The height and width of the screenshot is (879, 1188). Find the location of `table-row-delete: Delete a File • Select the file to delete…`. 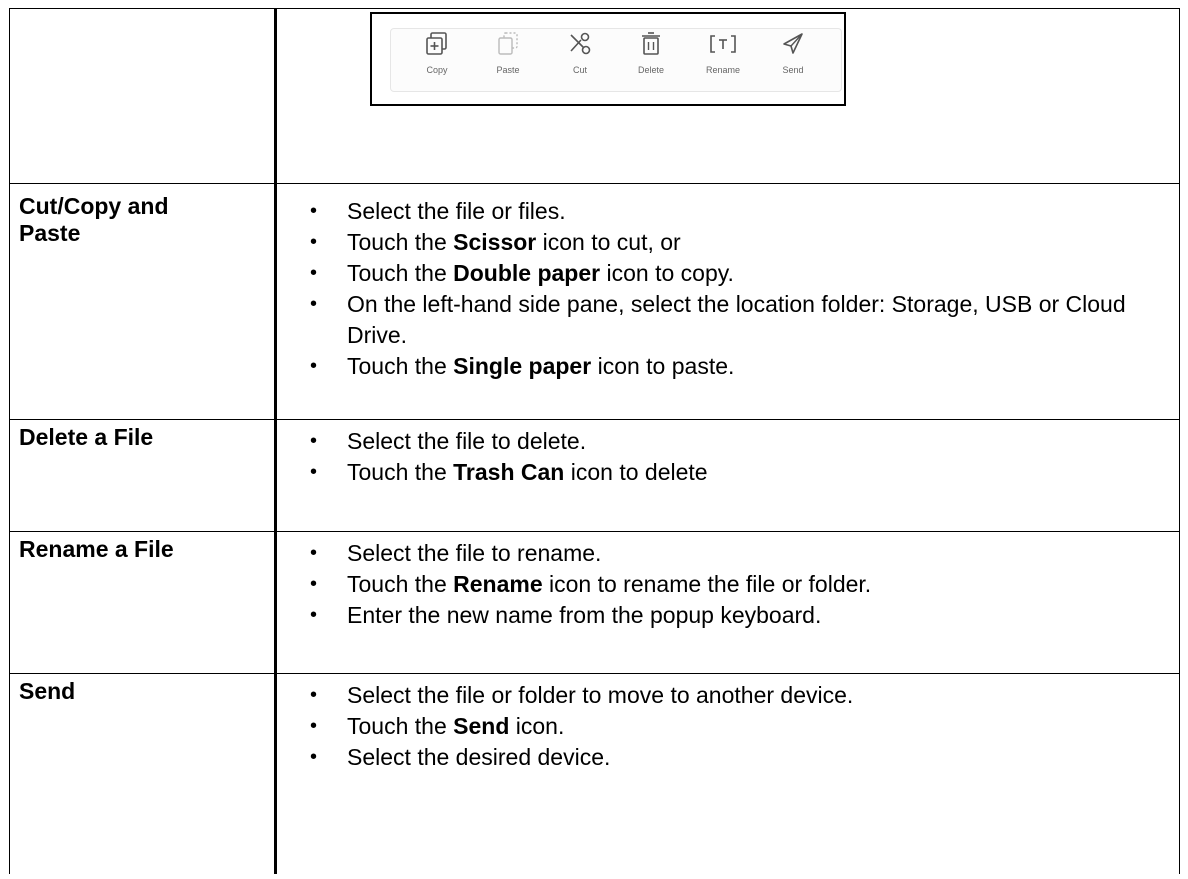

table-row-delete: Delete a File • Select the file to delete… is located at coordinates (594, 475).